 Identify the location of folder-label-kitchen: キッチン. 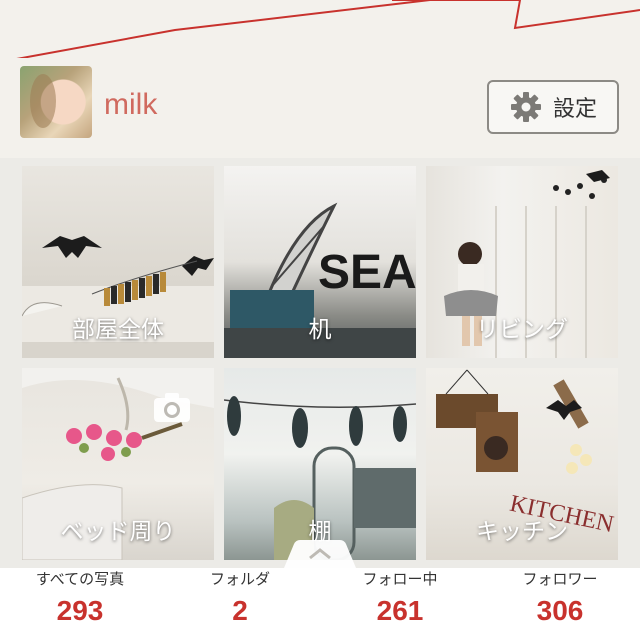
(522, 532).